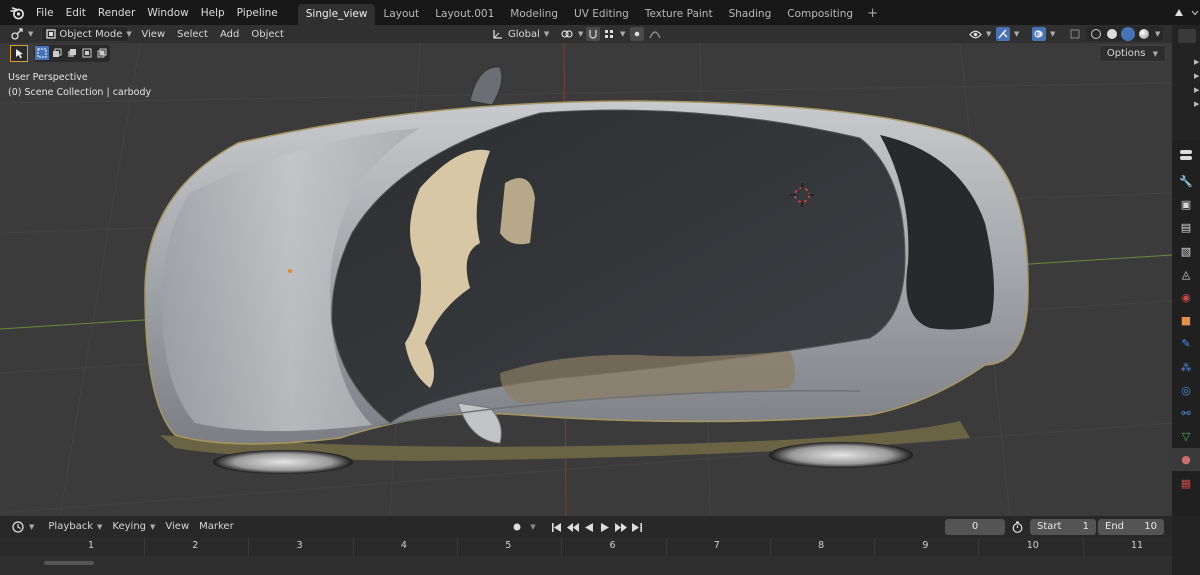 This screenshot has height=575, width=1200. I want to click on outliner-filter-icon, so click(1187, 36).